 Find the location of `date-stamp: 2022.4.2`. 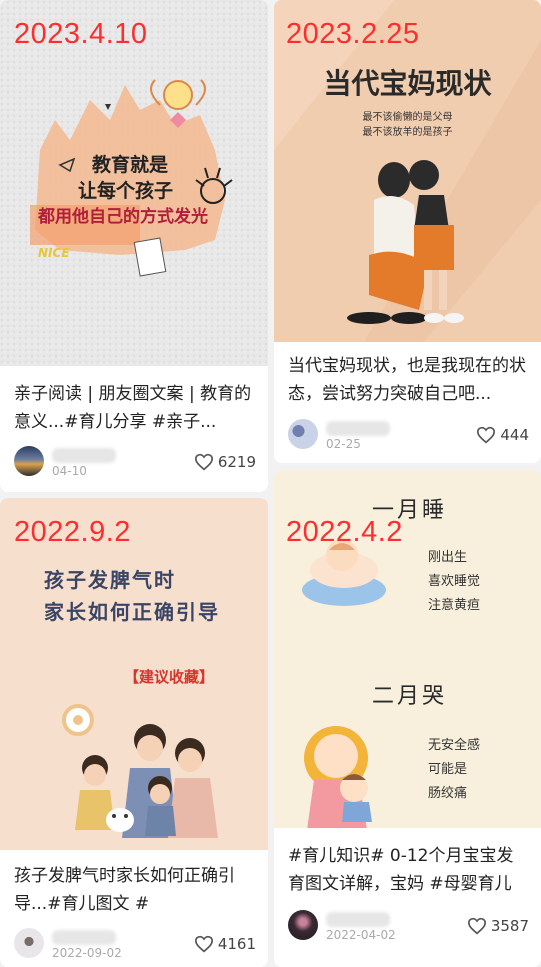

date-stamp: 2022.4.2 is located at coordinates (344, 532).